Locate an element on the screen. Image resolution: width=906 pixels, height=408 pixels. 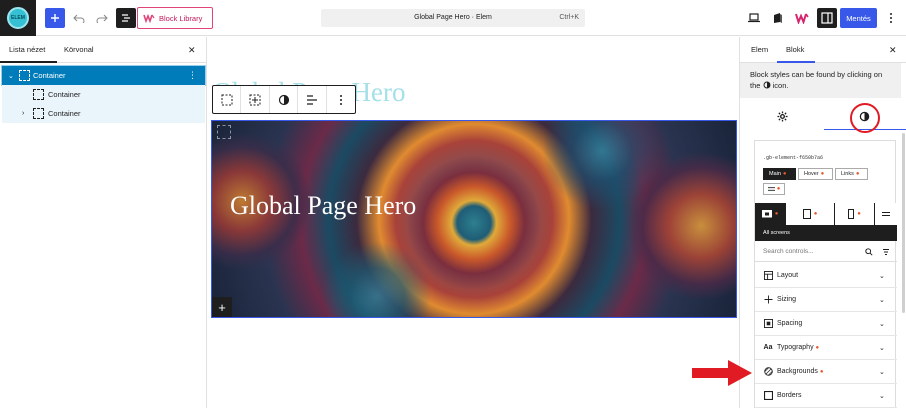
state-main-button: Main ● is located at coordinates (779, 174).